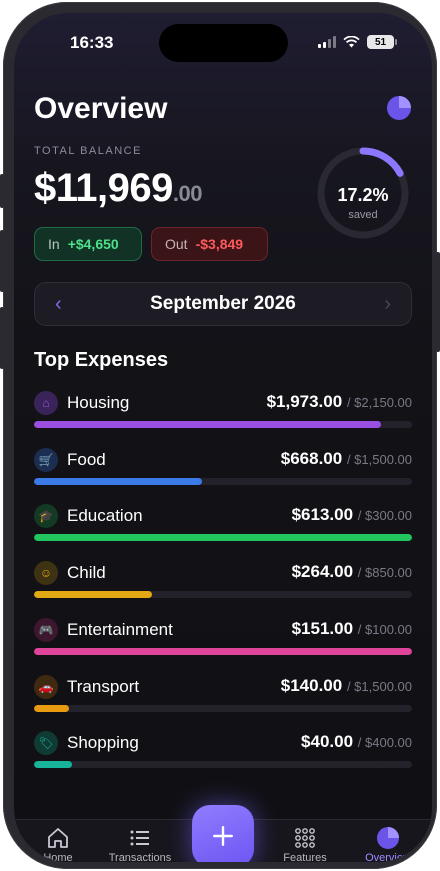  What do you see at coordinates (86, 573) in the screenshot?
I see `expense-name: Child` at bounding box center [86, 573].